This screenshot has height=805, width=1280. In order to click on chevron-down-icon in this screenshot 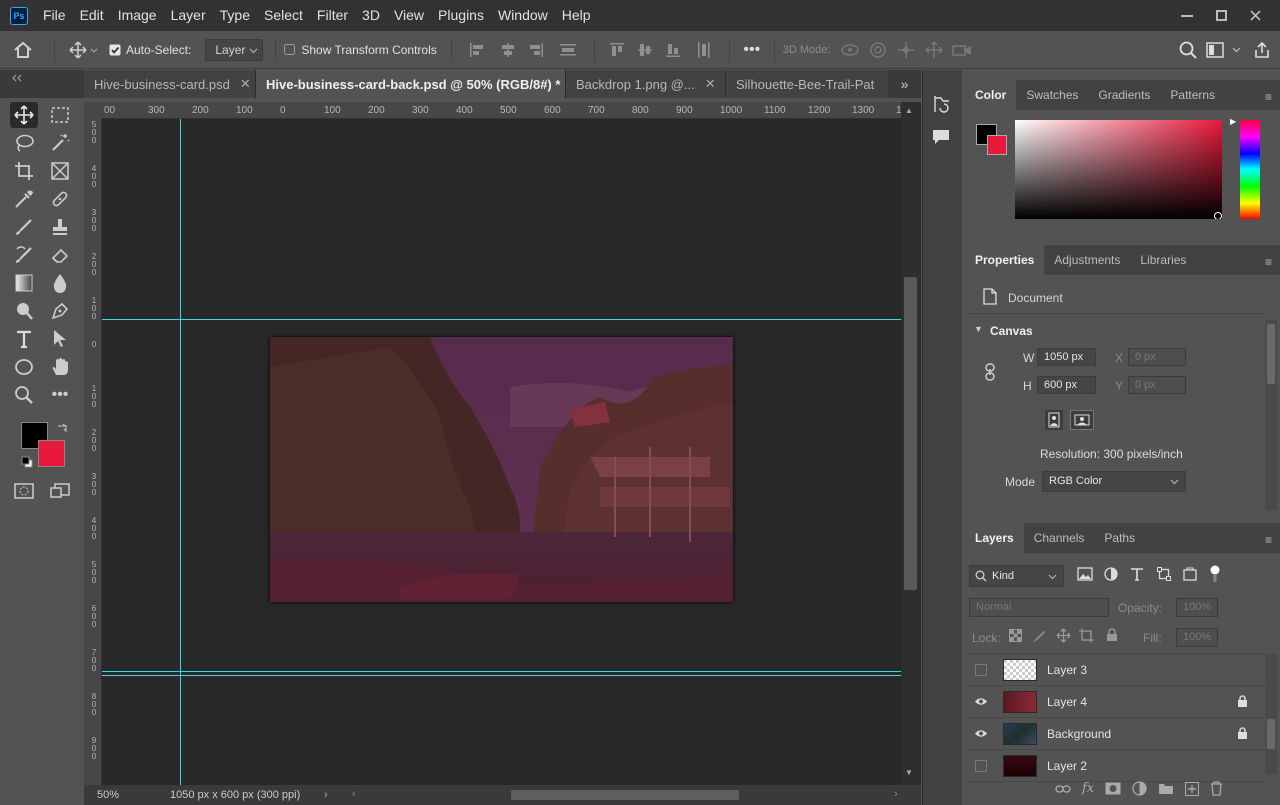, I will do `click(1236, 50)`.